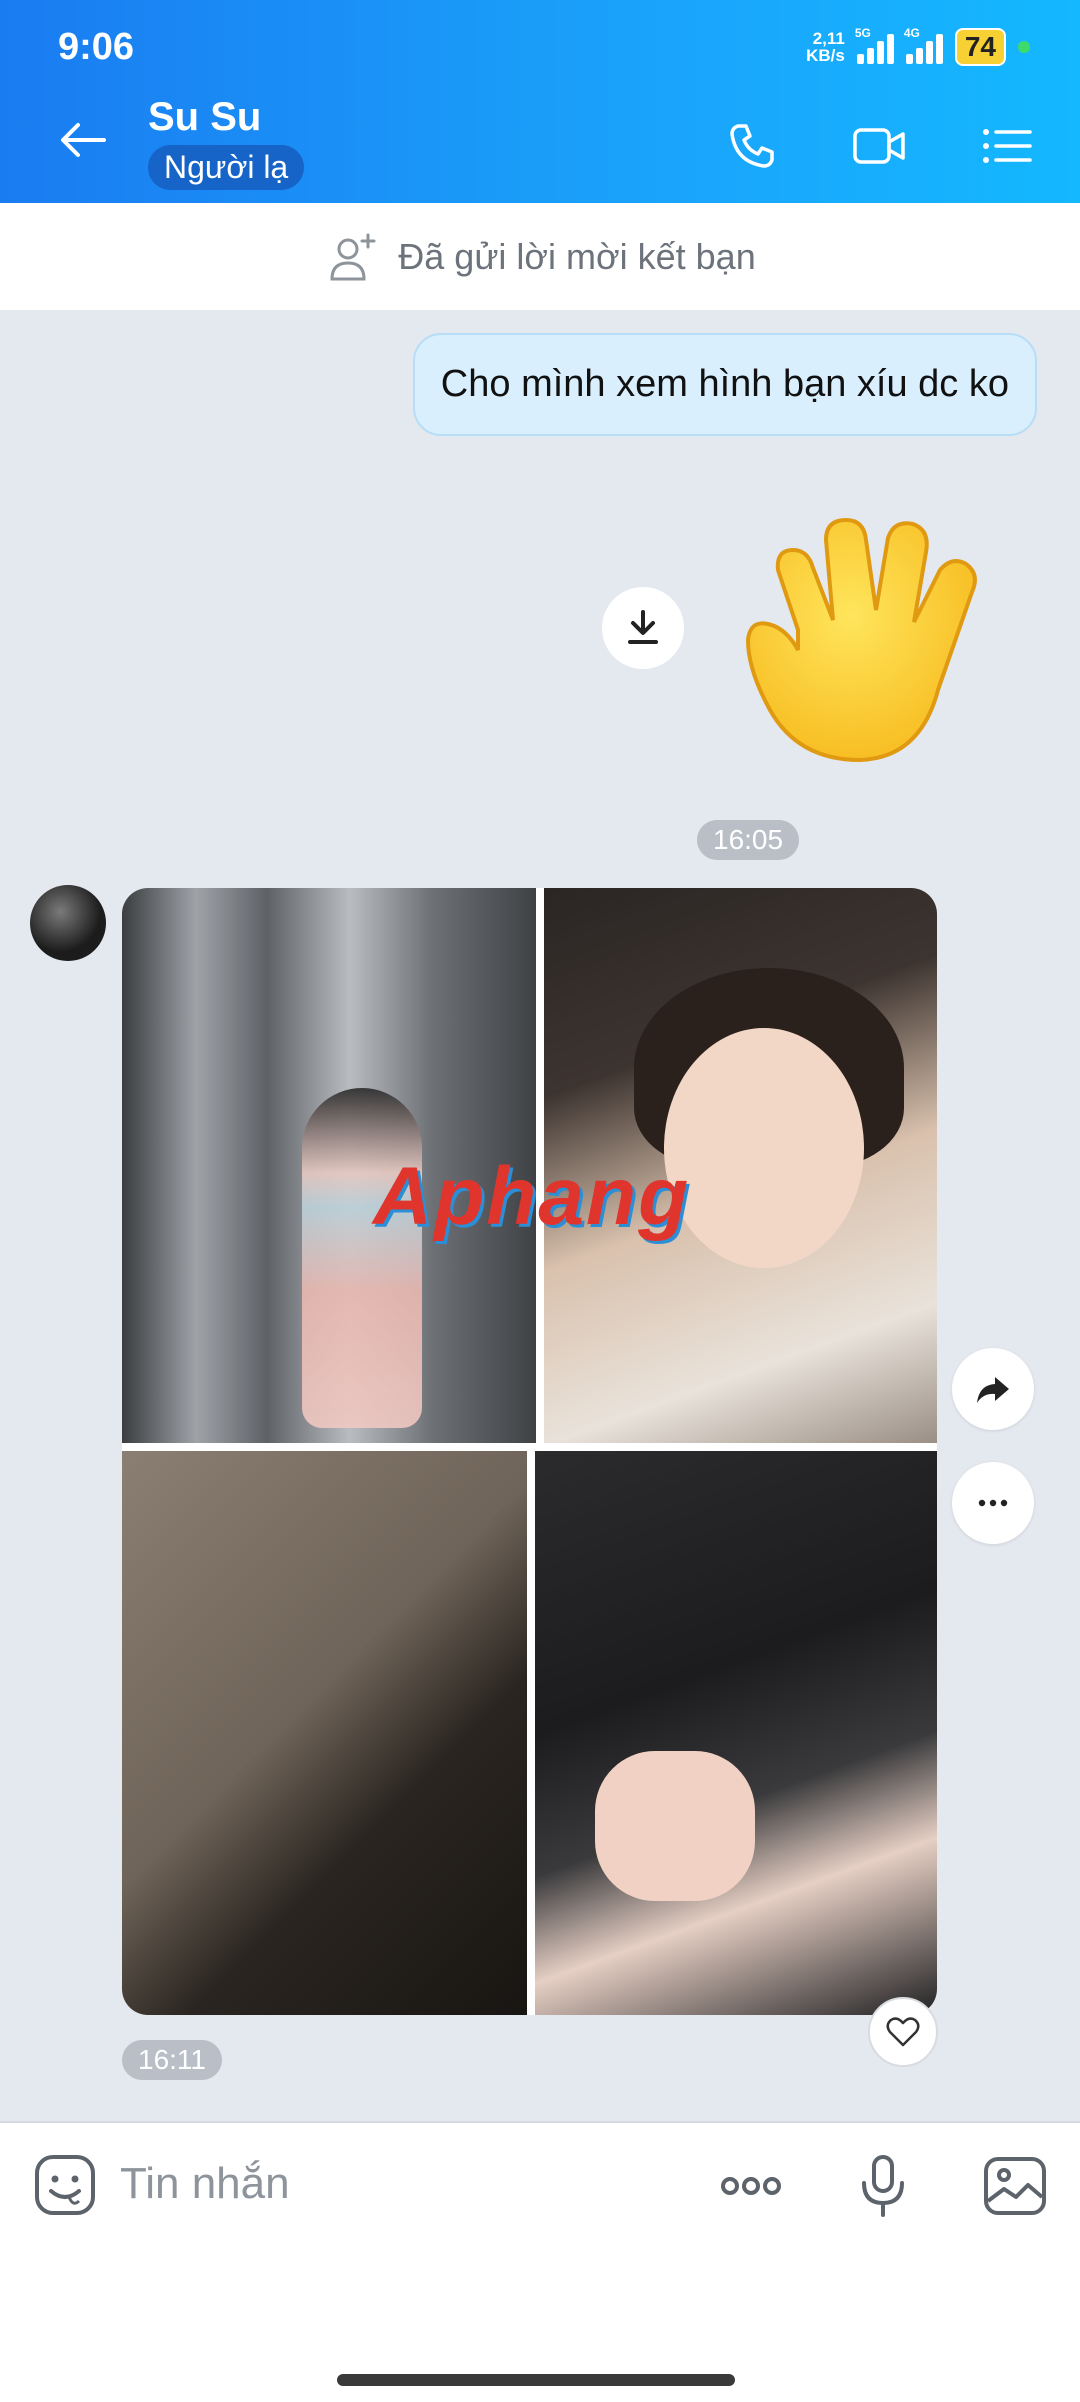 This screenshot has width=1080, height=2402. I want to click on watermark: Aphang, so click(532, 1196).